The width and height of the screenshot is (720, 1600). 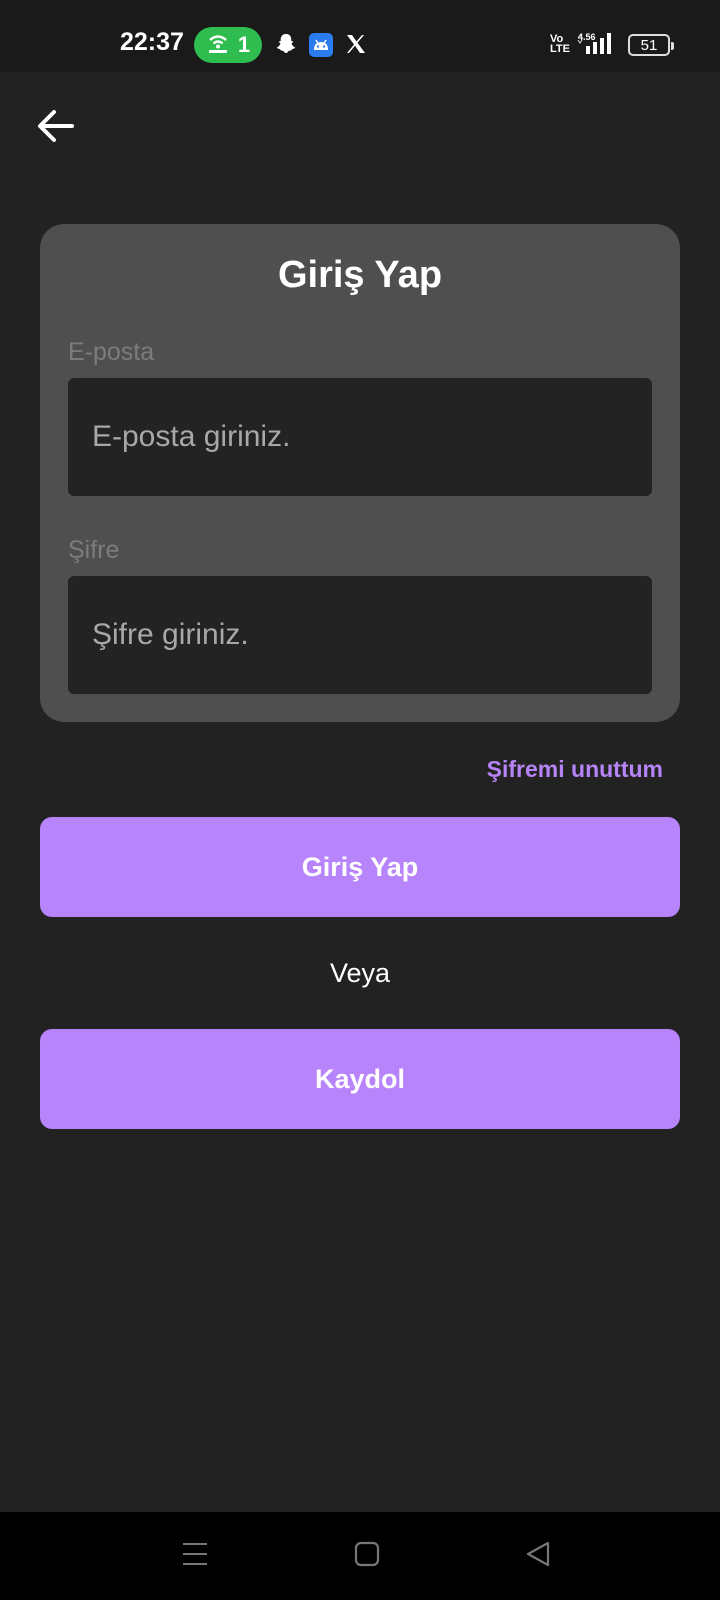 I want to click on recents-button, so click(x=195, y=1556).